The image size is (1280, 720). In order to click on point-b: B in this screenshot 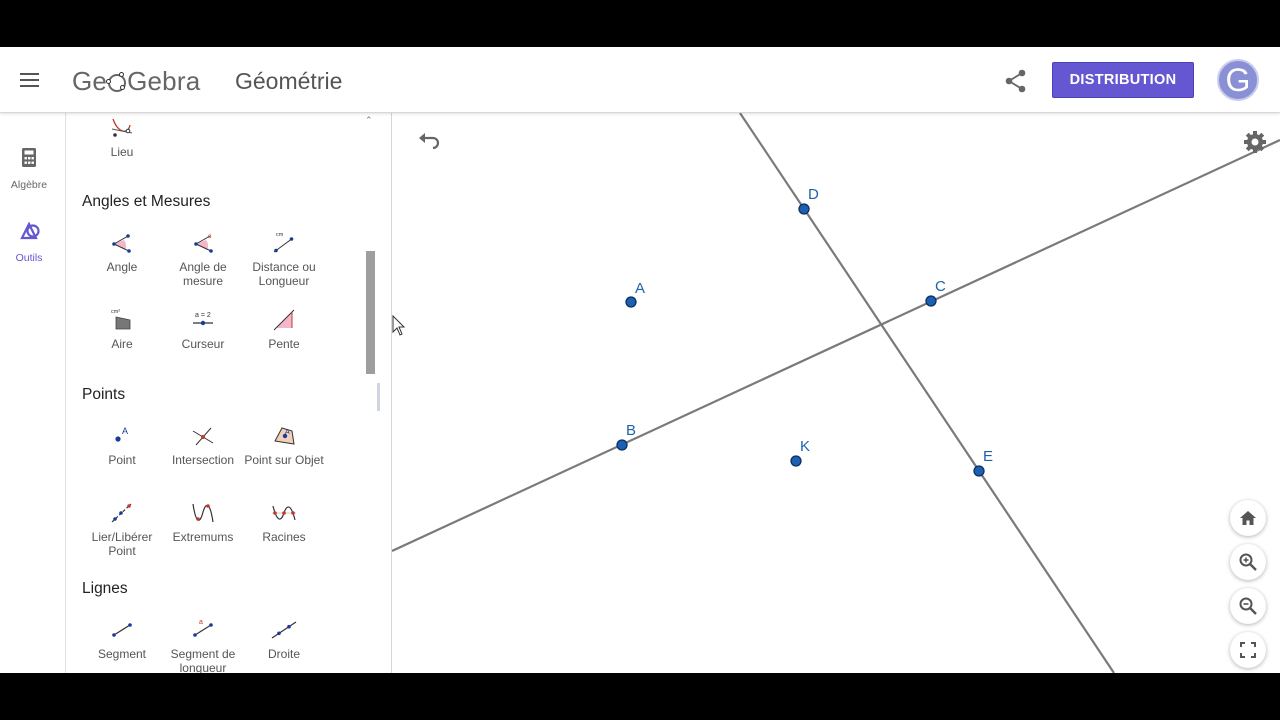, I will do `click(626, 436)`.